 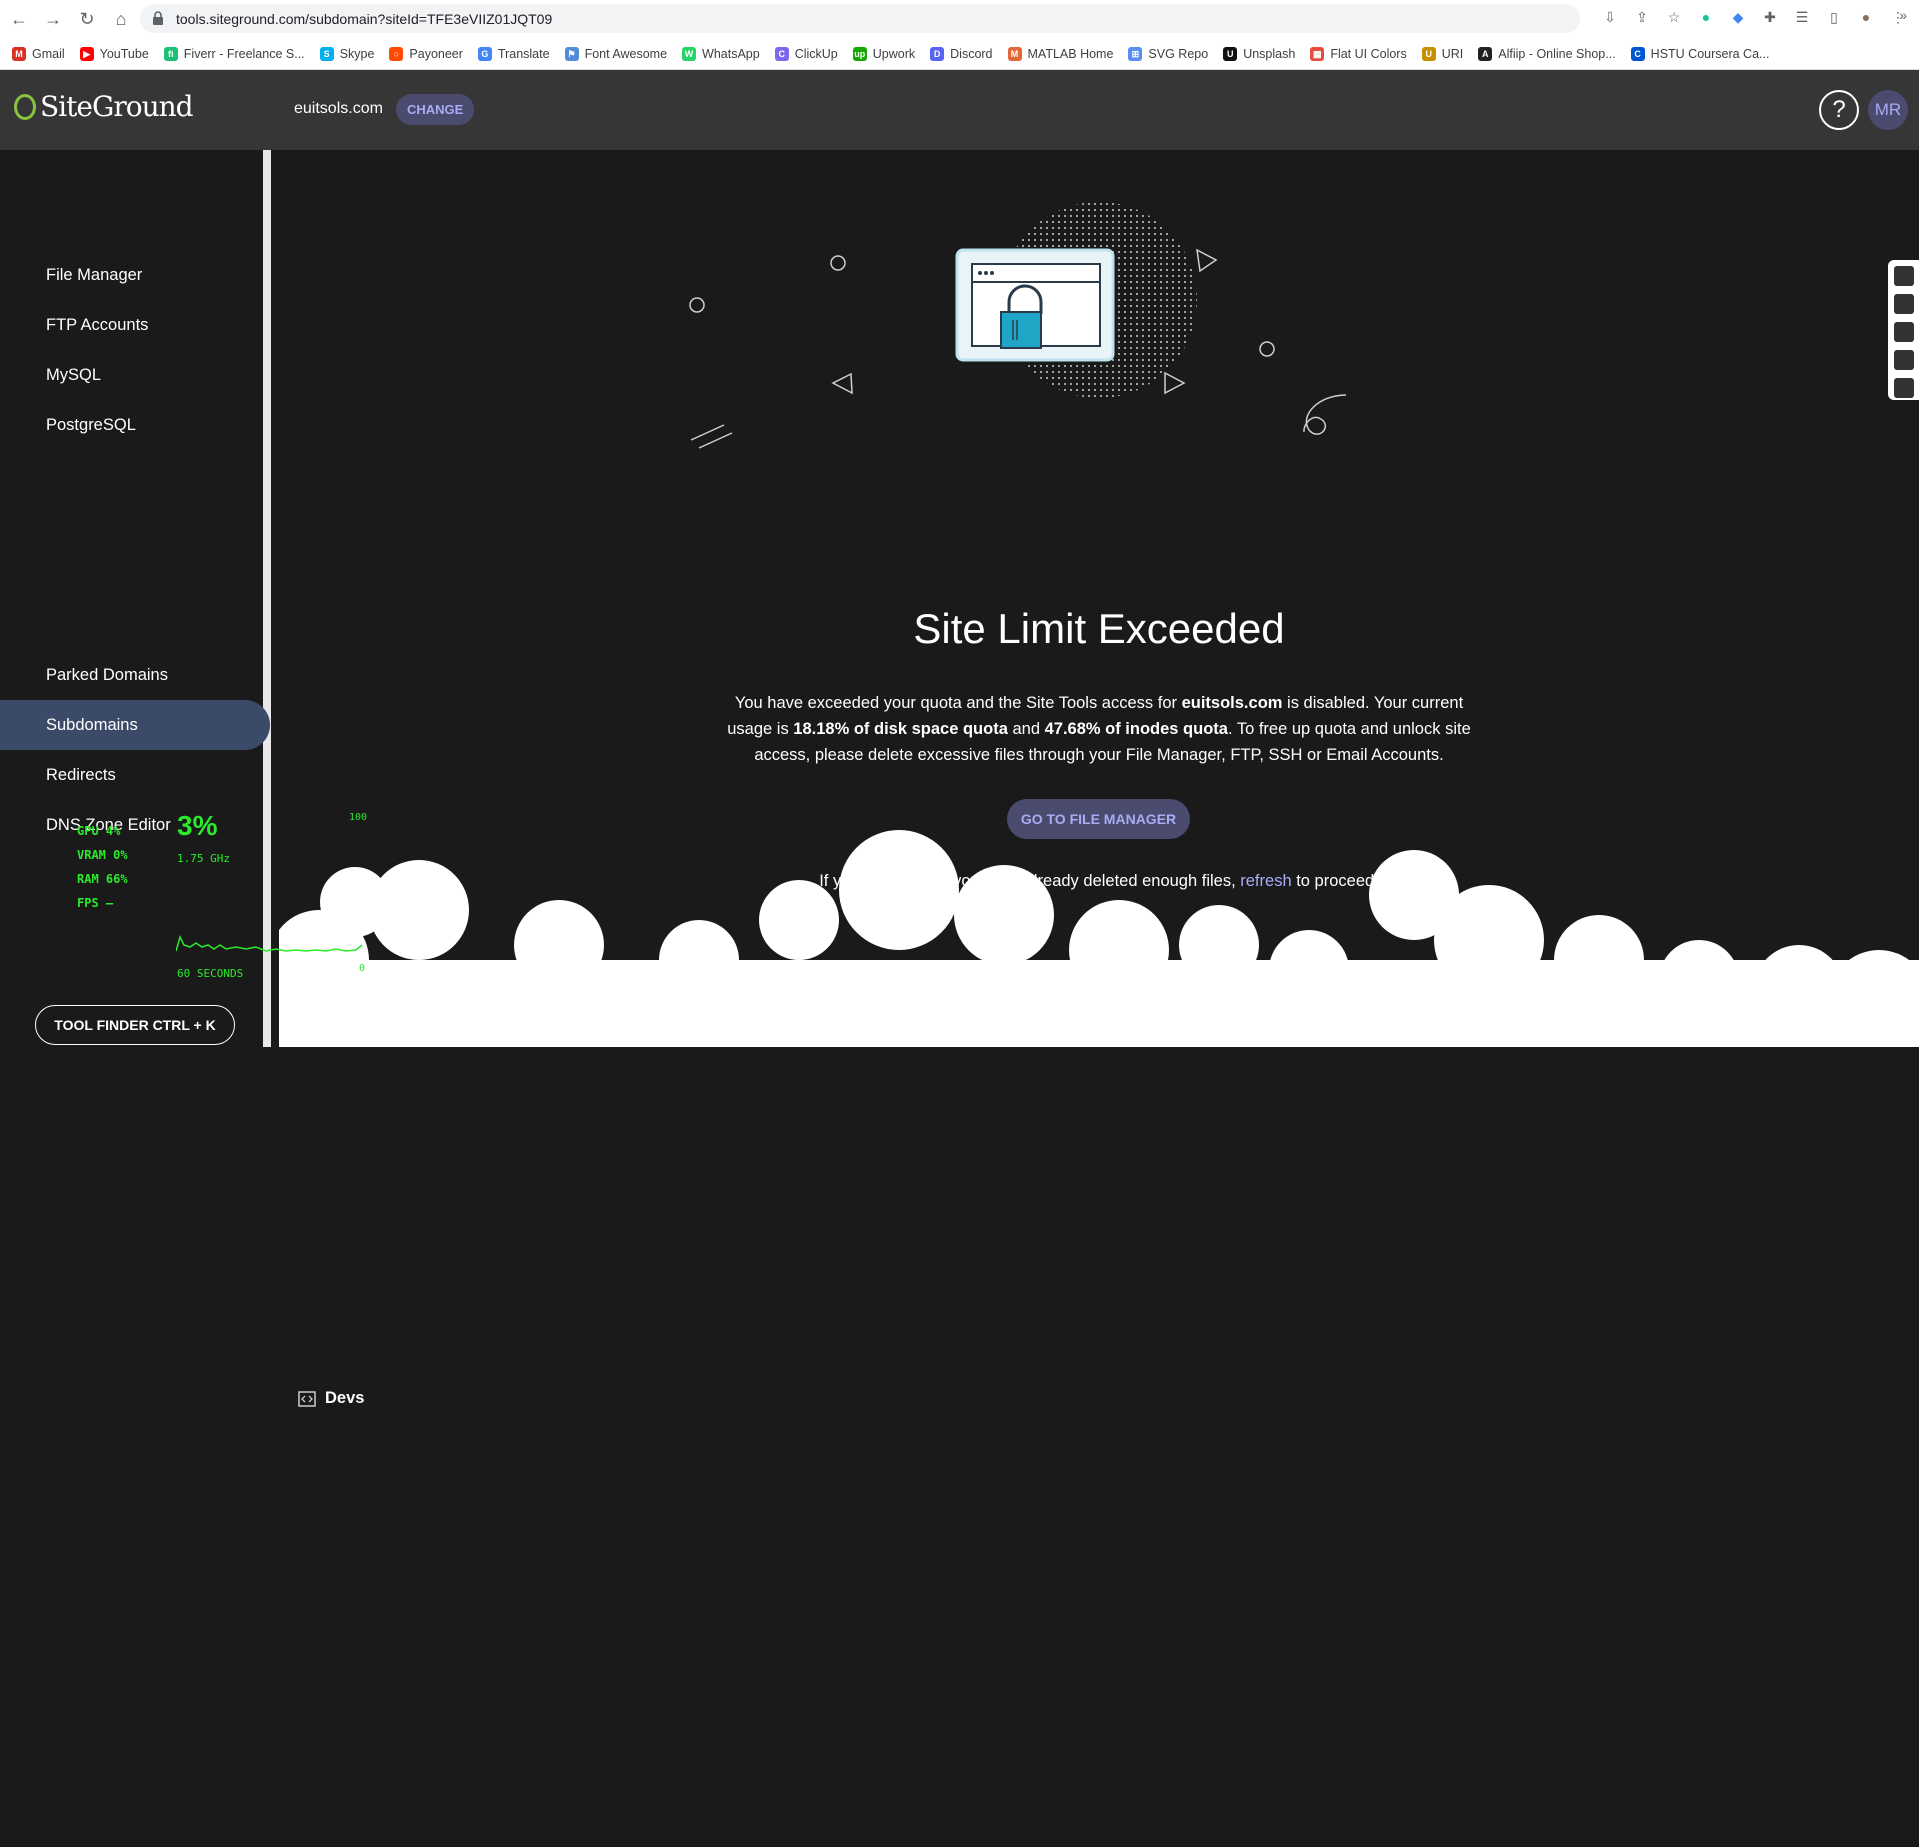 I want to click on bookmark-favicon-icon: U, so click(x=1428, y=54).